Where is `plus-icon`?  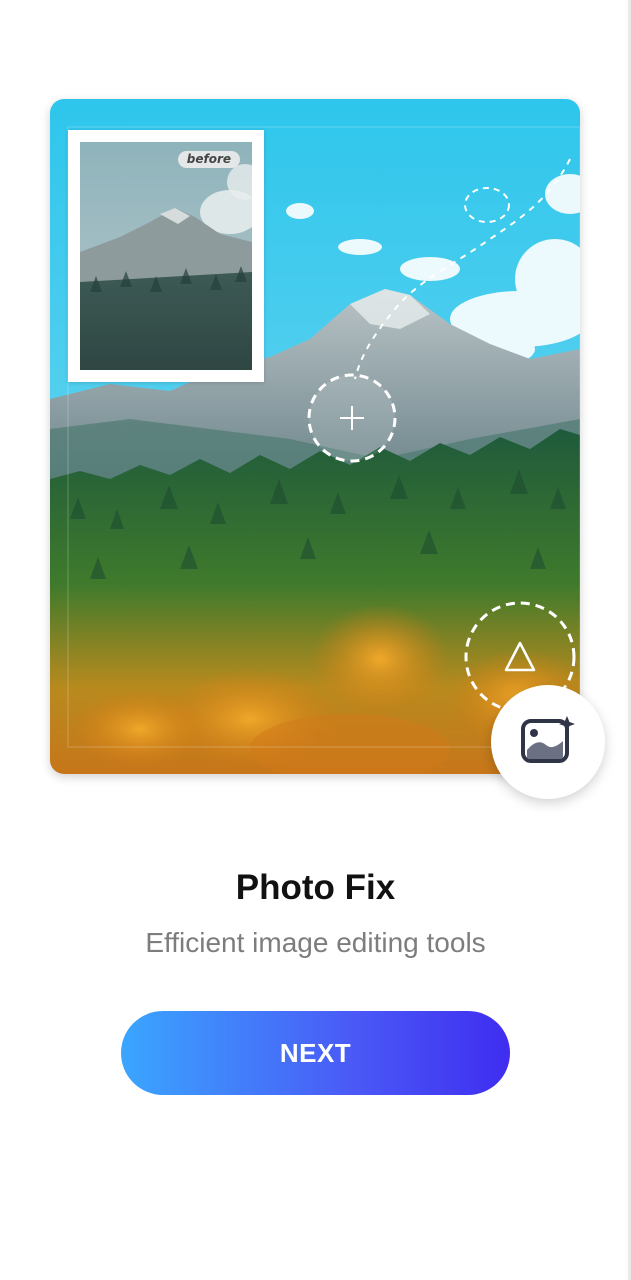 plus-icon is located at coordinates (352, 418).